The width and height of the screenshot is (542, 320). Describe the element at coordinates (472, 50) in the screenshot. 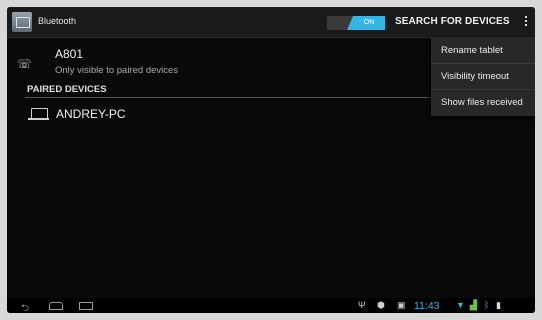

I see `menu-item-label: Rename tablet` at that location.